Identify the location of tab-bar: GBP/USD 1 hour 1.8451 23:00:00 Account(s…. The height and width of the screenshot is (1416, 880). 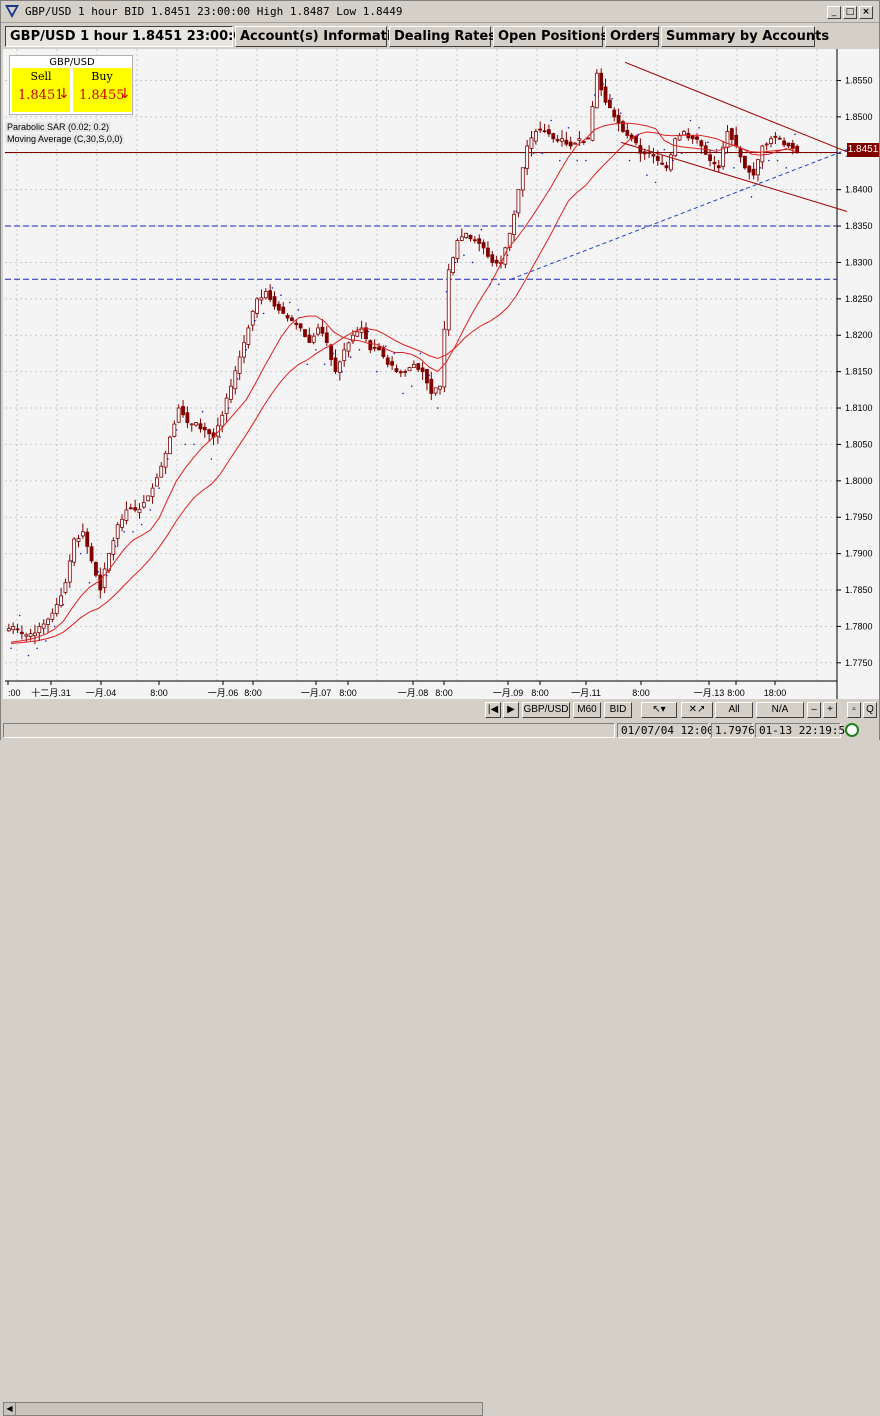
(440, 36).